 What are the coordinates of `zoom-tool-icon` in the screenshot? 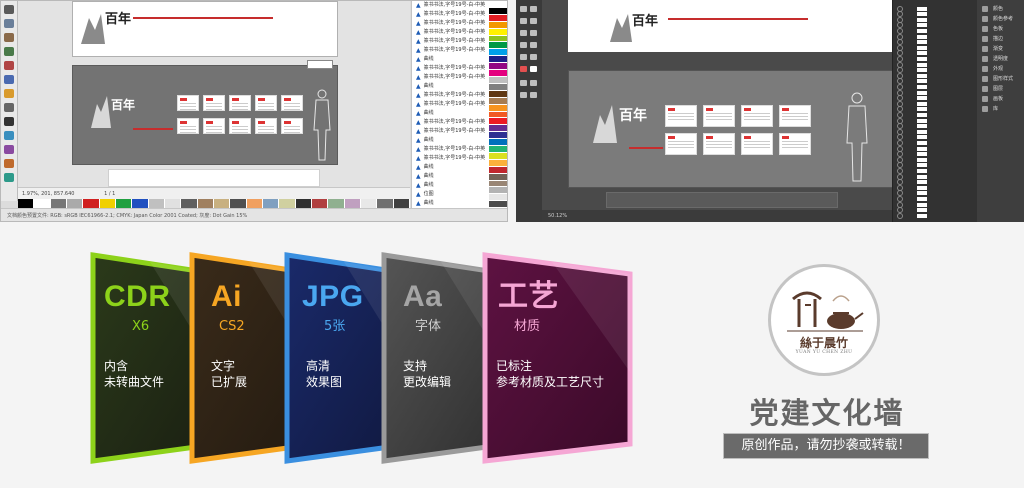 It's located at (9, 51).